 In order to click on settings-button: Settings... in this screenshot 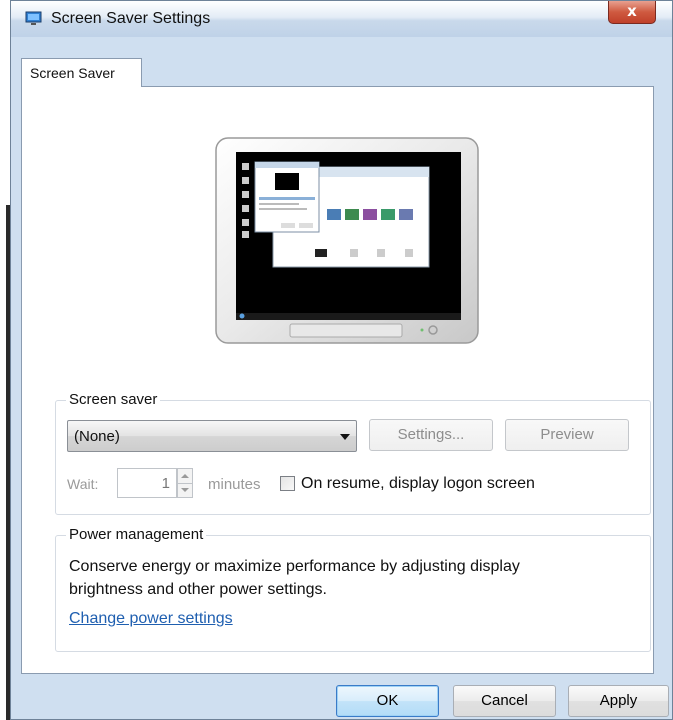, I will do `click(431, 435)`.